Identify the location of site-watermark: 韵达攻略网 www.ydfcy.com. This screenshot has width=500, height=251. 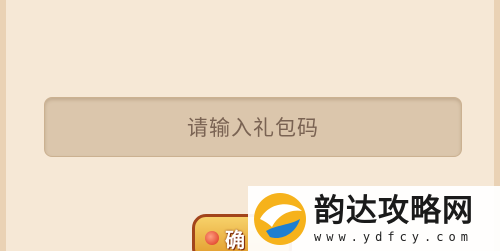
(374, 218).